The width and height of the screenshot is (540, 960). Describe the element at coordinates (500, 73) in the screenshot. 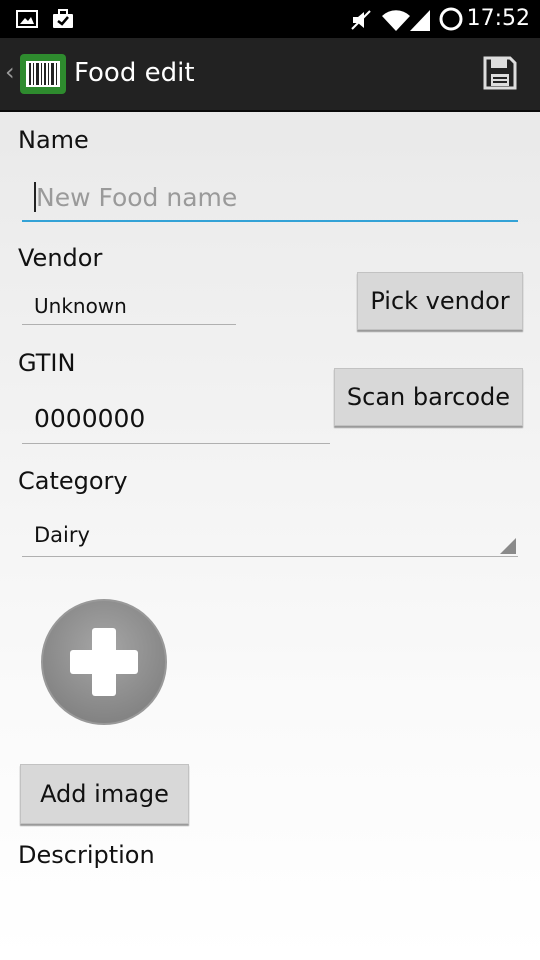

I see `floppy-disk-icon` at that location.